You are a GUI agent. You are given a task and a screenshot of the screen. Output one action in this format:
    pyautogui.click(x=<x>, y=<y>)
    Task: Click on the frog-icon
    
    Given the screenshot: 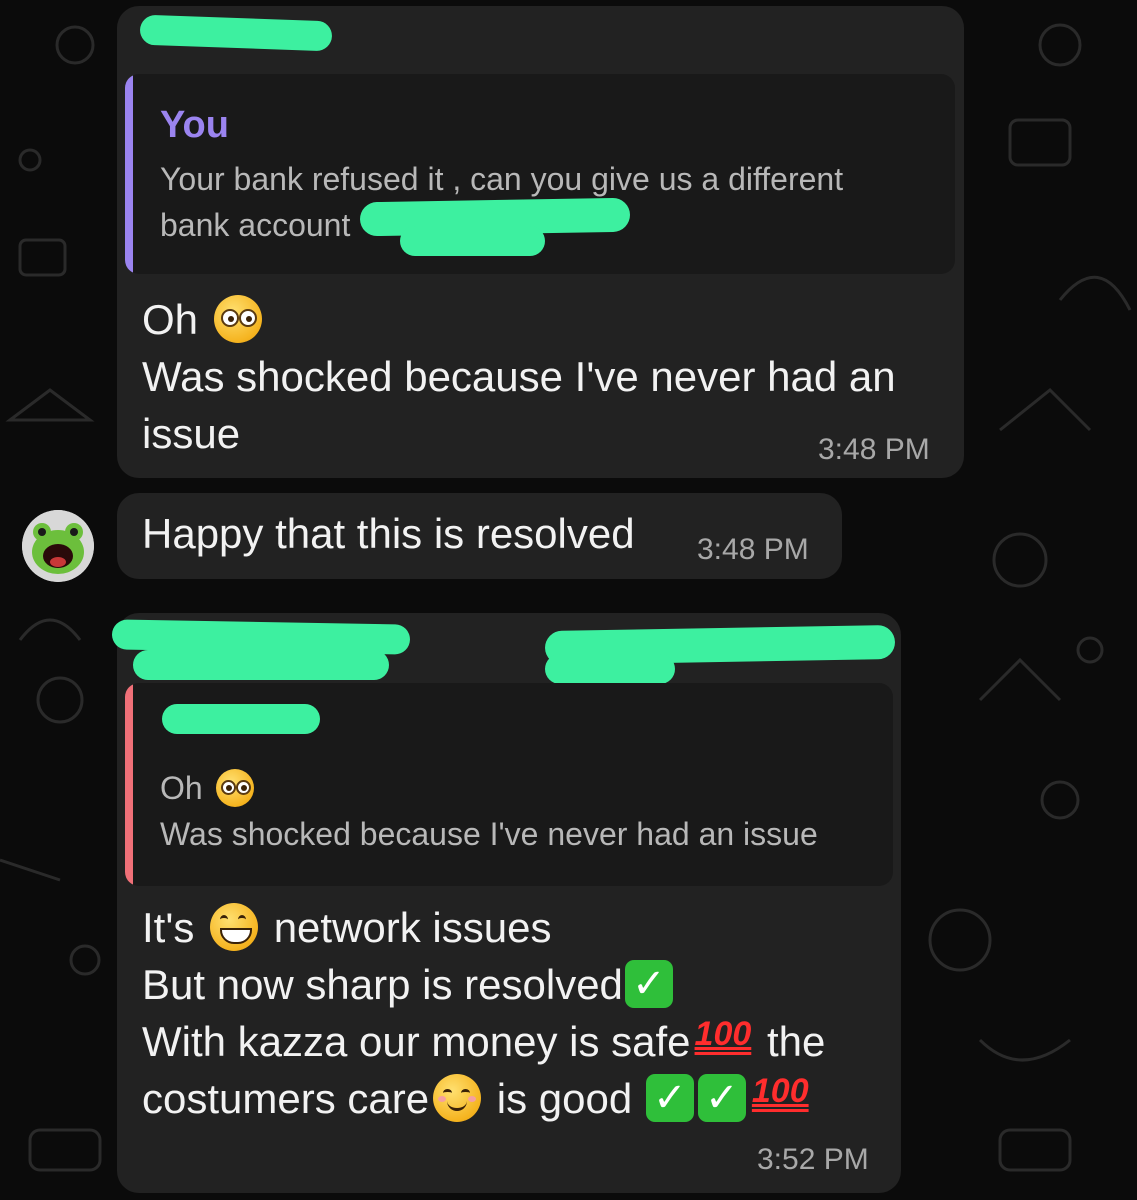 What is the action you would take?
    pyautogui.click(x=58, y=546)
    